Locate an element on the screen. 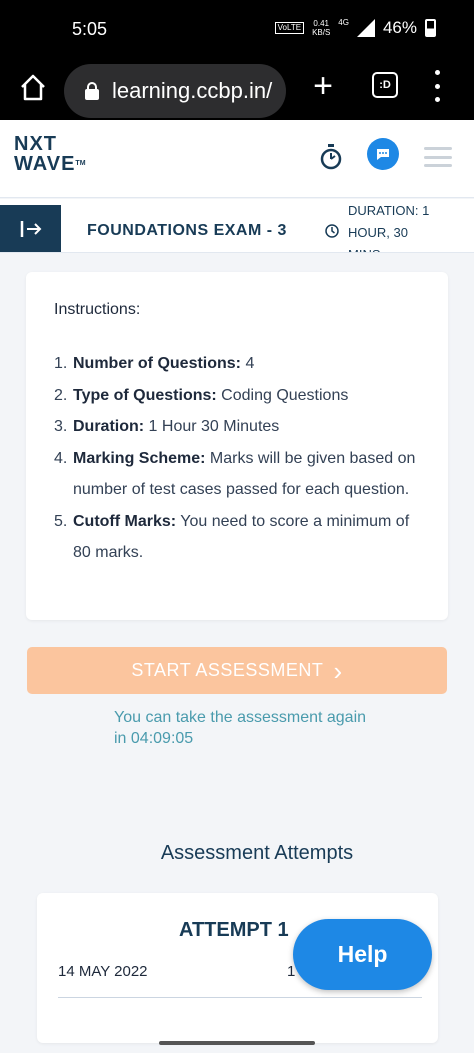 Image resolution: width=474 pixels, height=1053 pixels. chevron-right-icon: › is located at coordinates (338, 670).